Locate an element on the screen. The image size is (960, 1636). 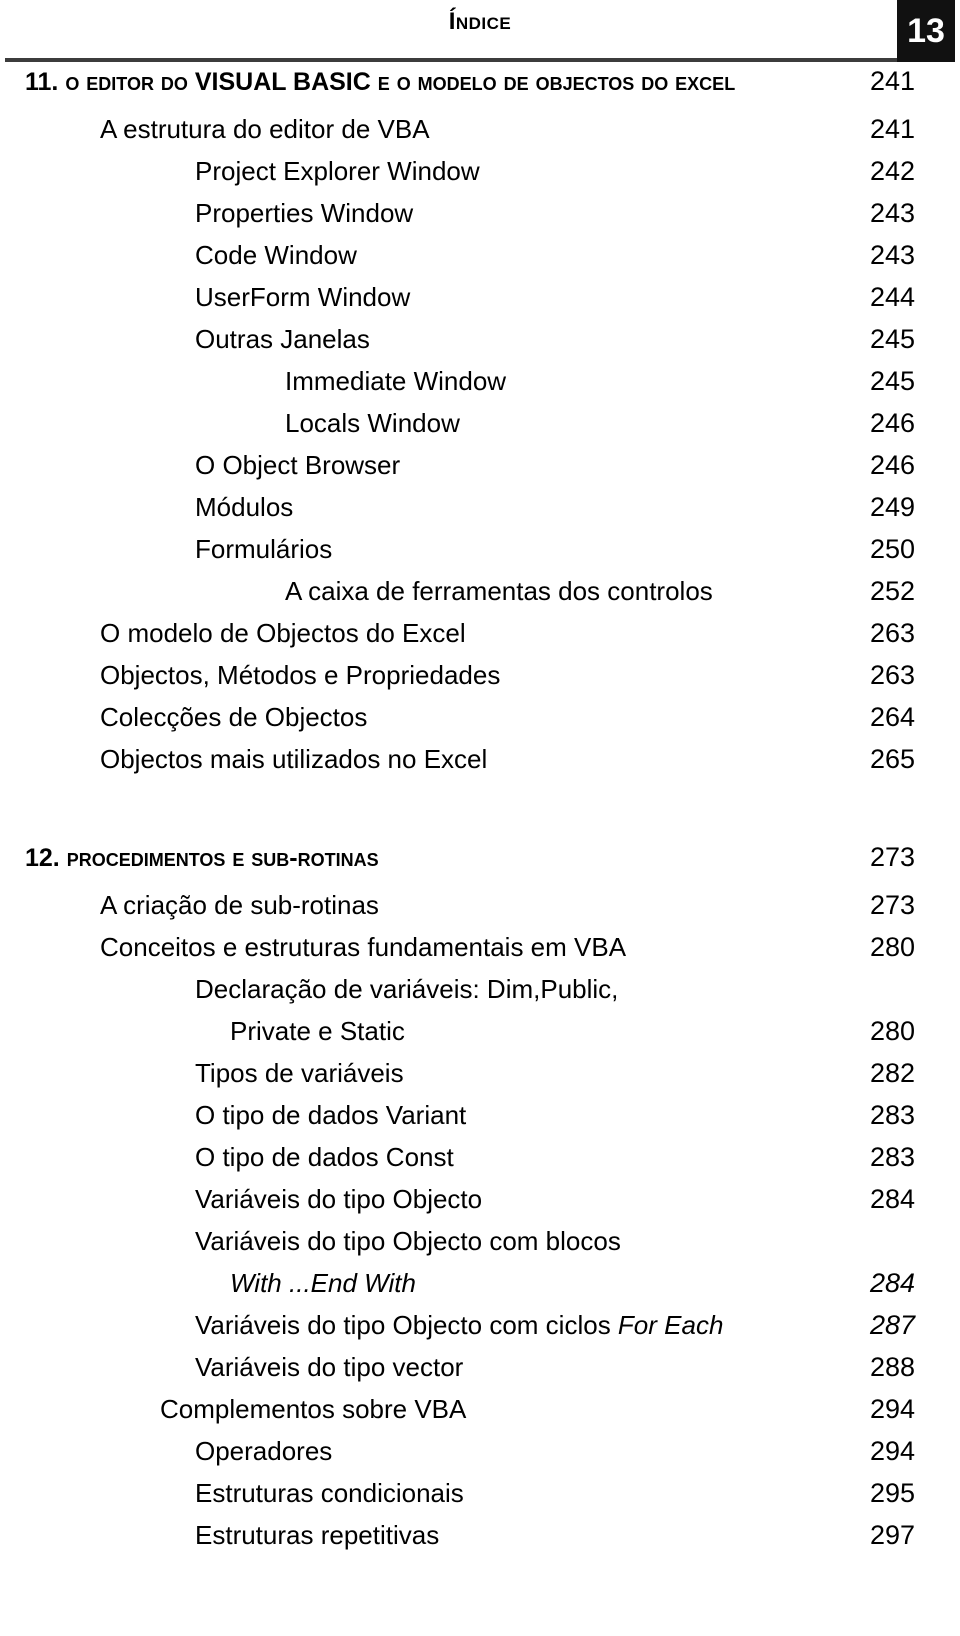
toc-entry-row: Formulários 250 is located at coordinates (470, 555).